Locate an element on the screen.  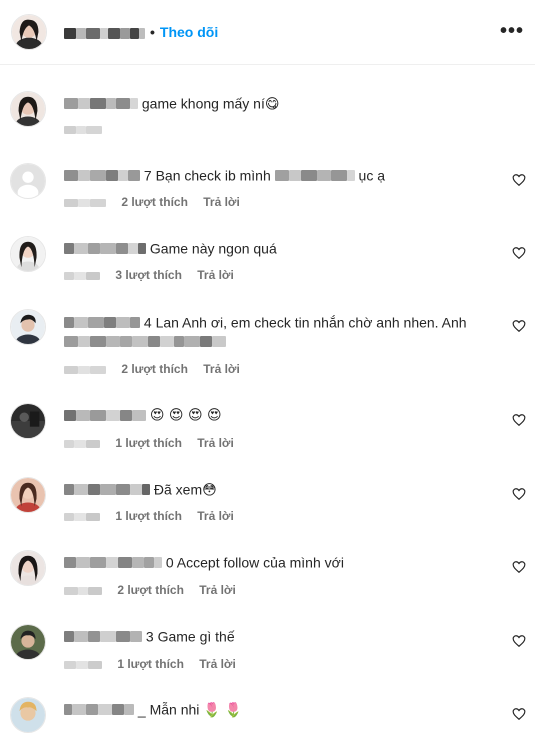
author-avatar is located at coordinates (29, 32).